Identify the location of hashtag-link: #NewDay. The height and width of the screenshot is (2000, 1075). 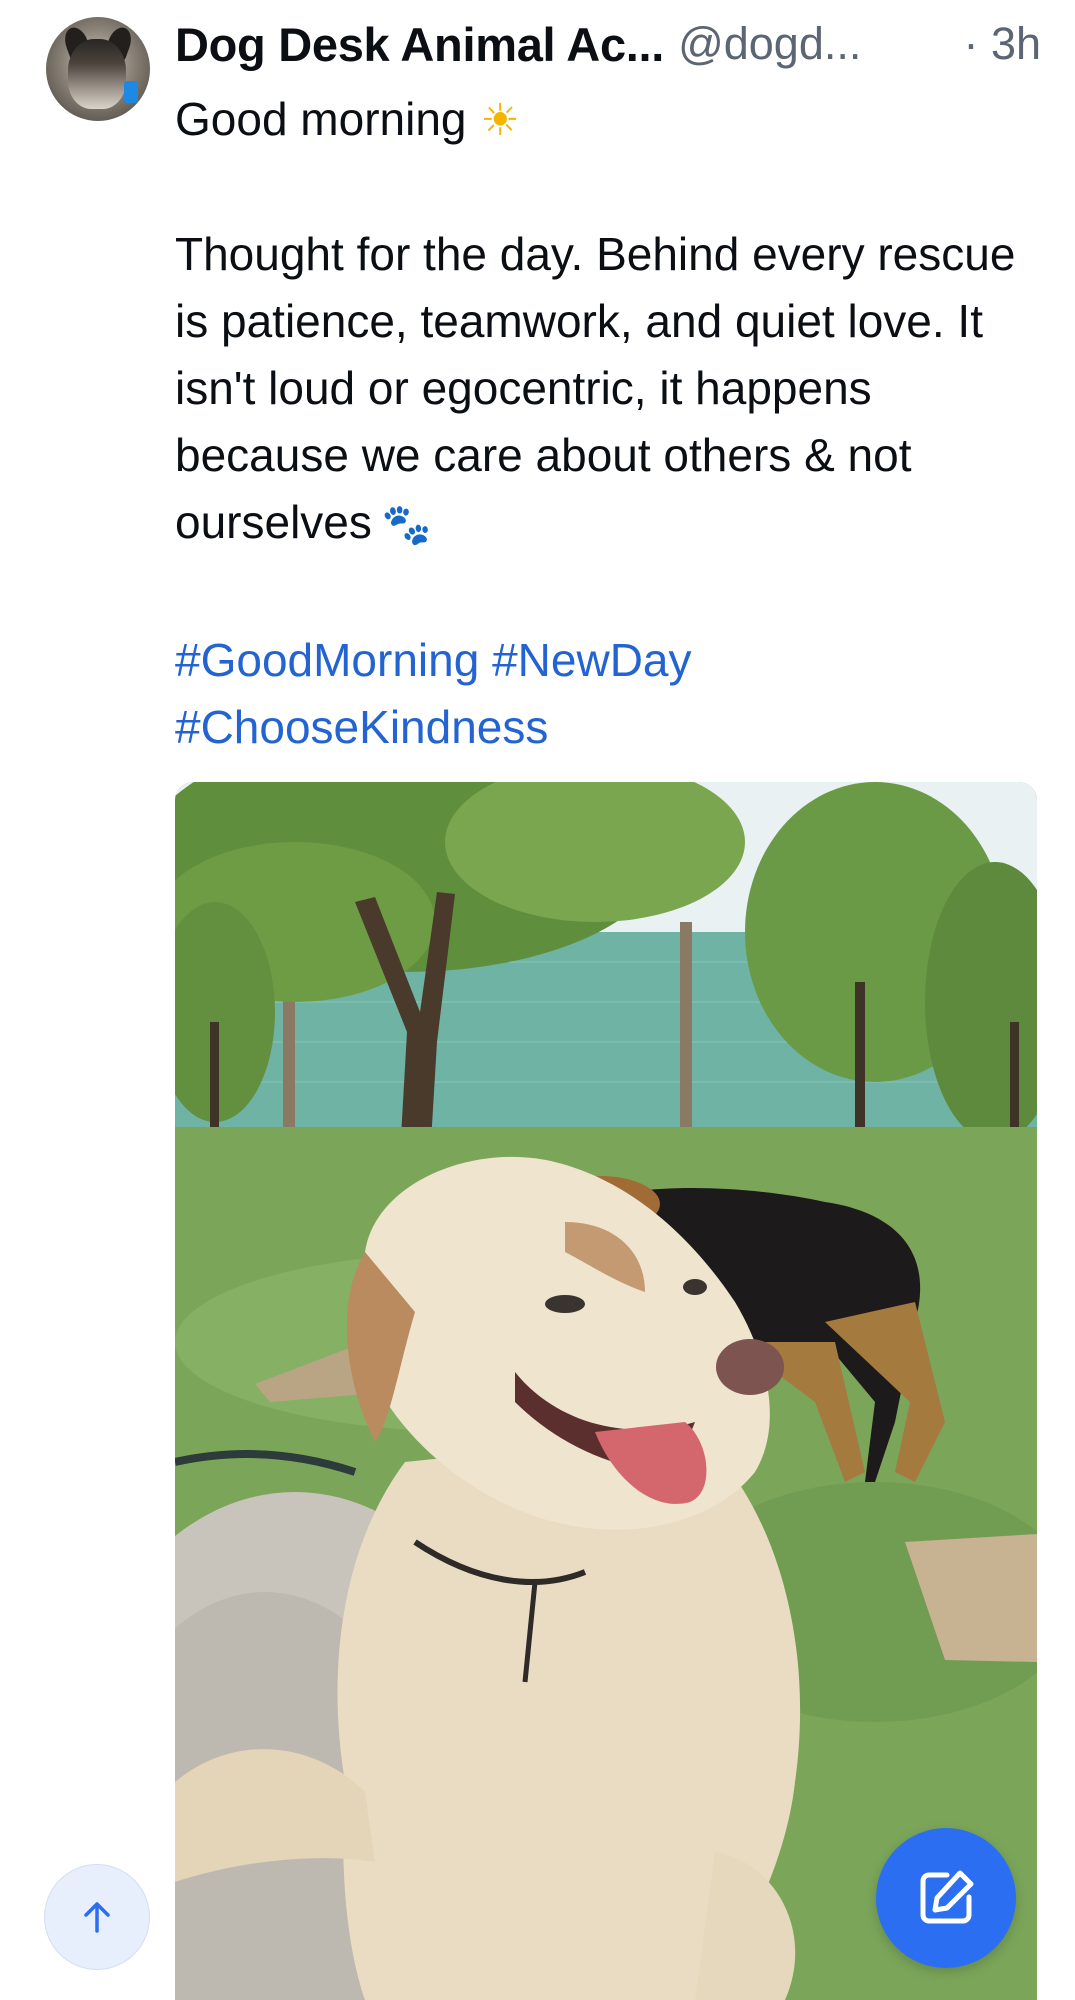
(591, 660).